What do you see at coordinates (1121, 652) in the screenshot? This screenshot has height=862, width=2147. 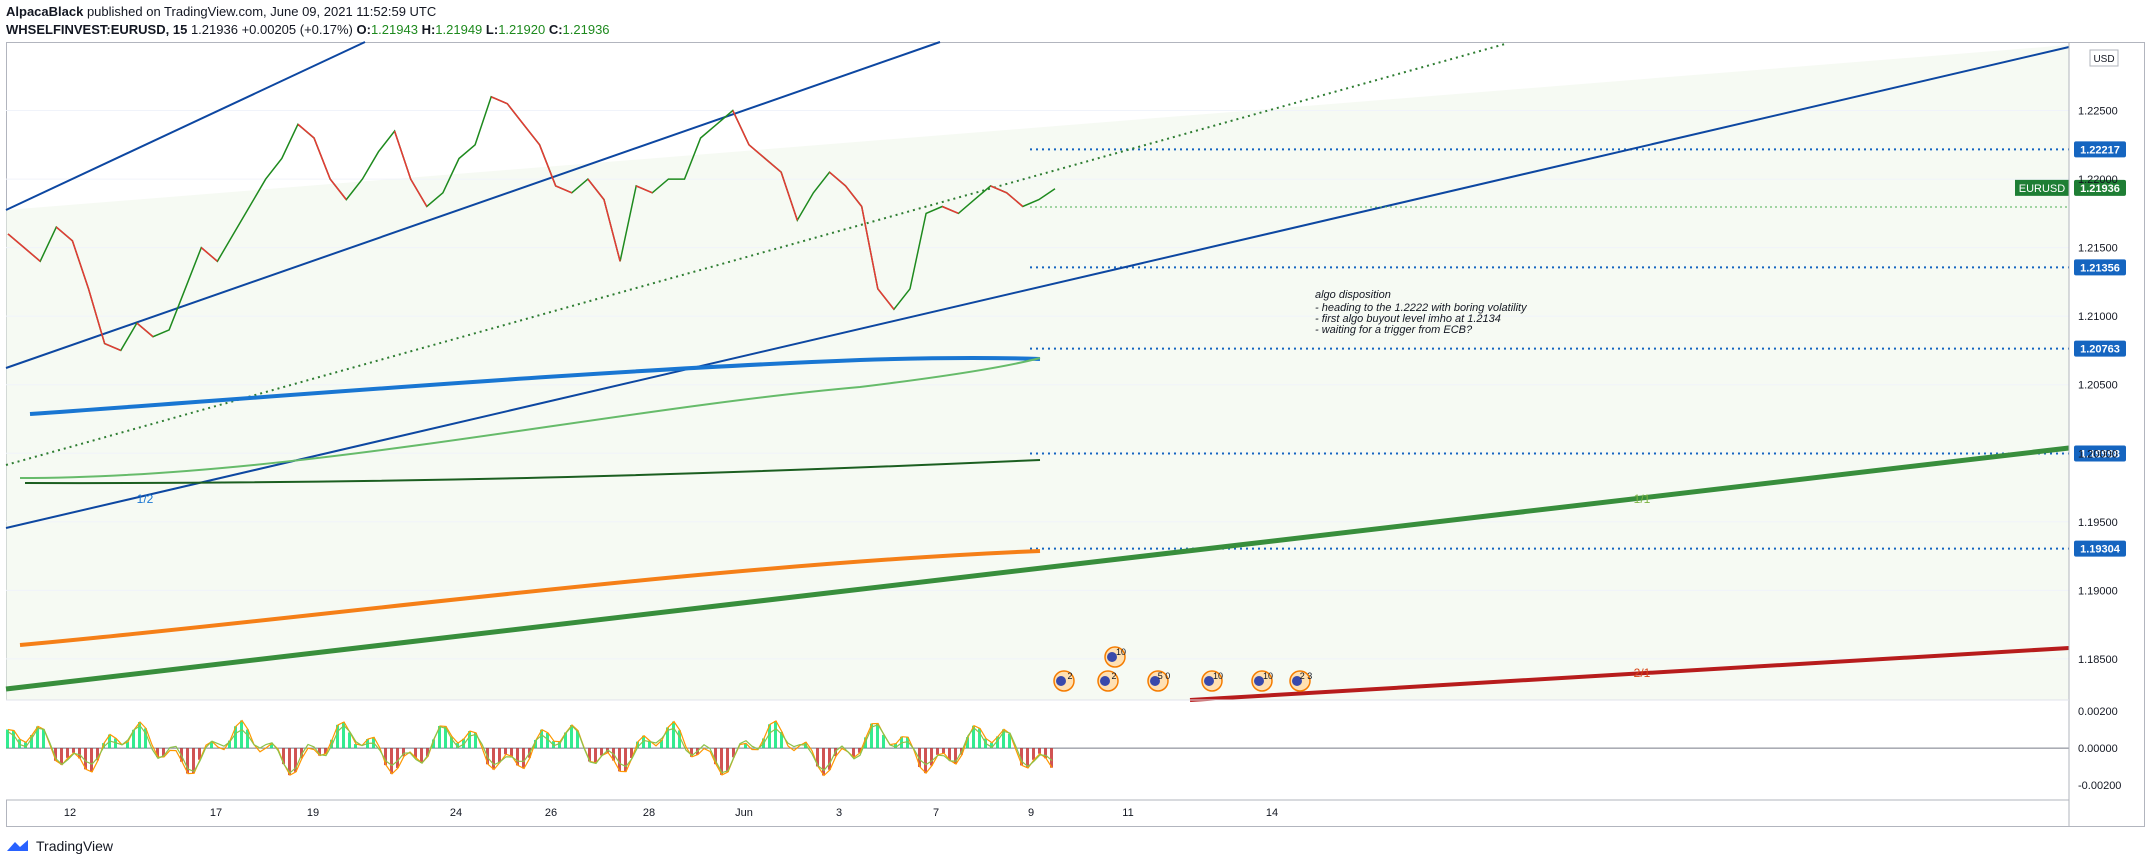 I see `event-label-0: 10` at bounding box center [1121, 652].